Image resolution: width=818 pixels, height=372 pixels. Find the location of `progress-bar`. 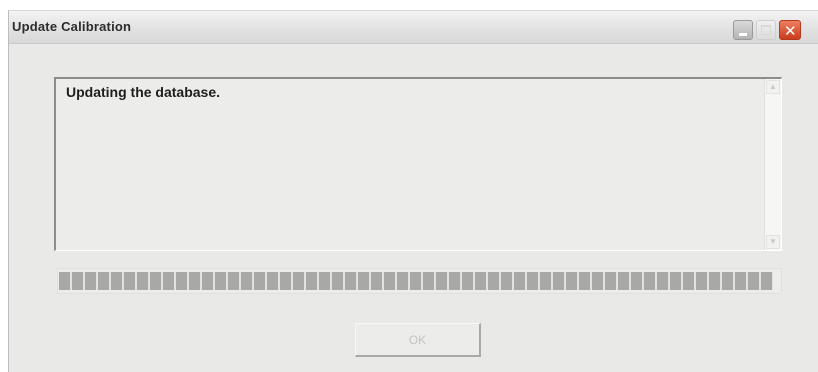

progress-bar is located at coordinates (419, 281).